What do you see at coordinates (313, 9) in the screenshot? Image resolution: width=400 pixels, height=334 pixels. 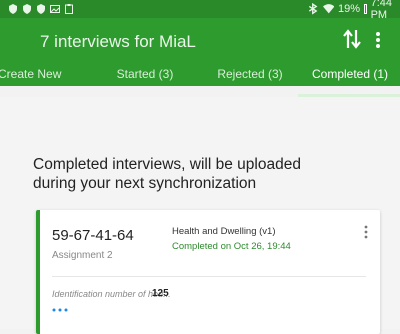 I see `bluetooth-icon` at bounding box center [313, 9].